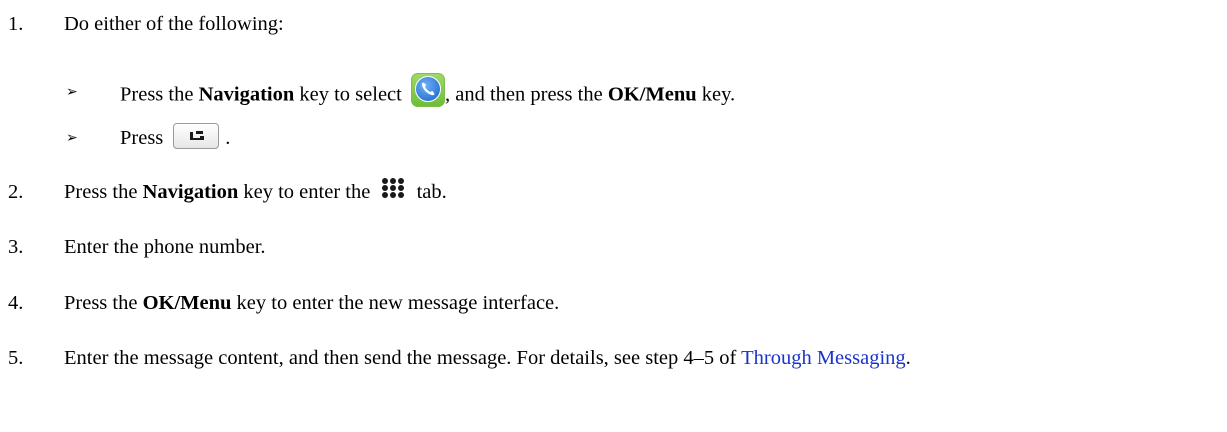 The width and height of the screenshot is (1227, 432). What do you see at coordinates (142, 138) in the screenshot?
I see `text-fragment: Press` at bounding box center [142, 138].